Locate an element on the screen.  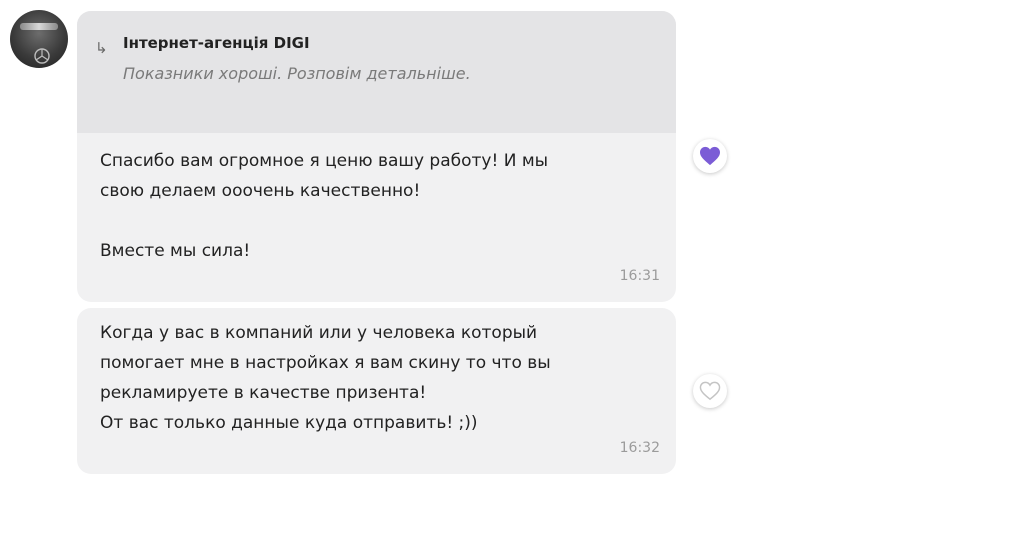
heart-outline-icon is located at coordinates (710, 391).